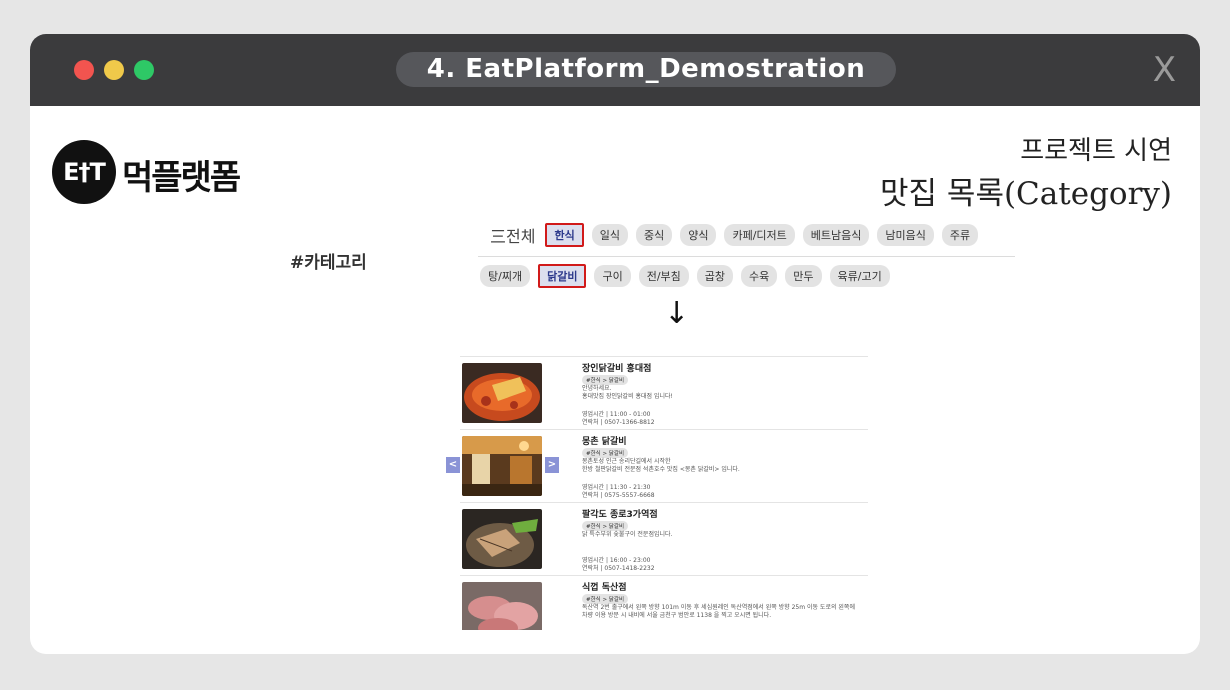  I want to click on restaurant-photo-interior, so click(502, 466).